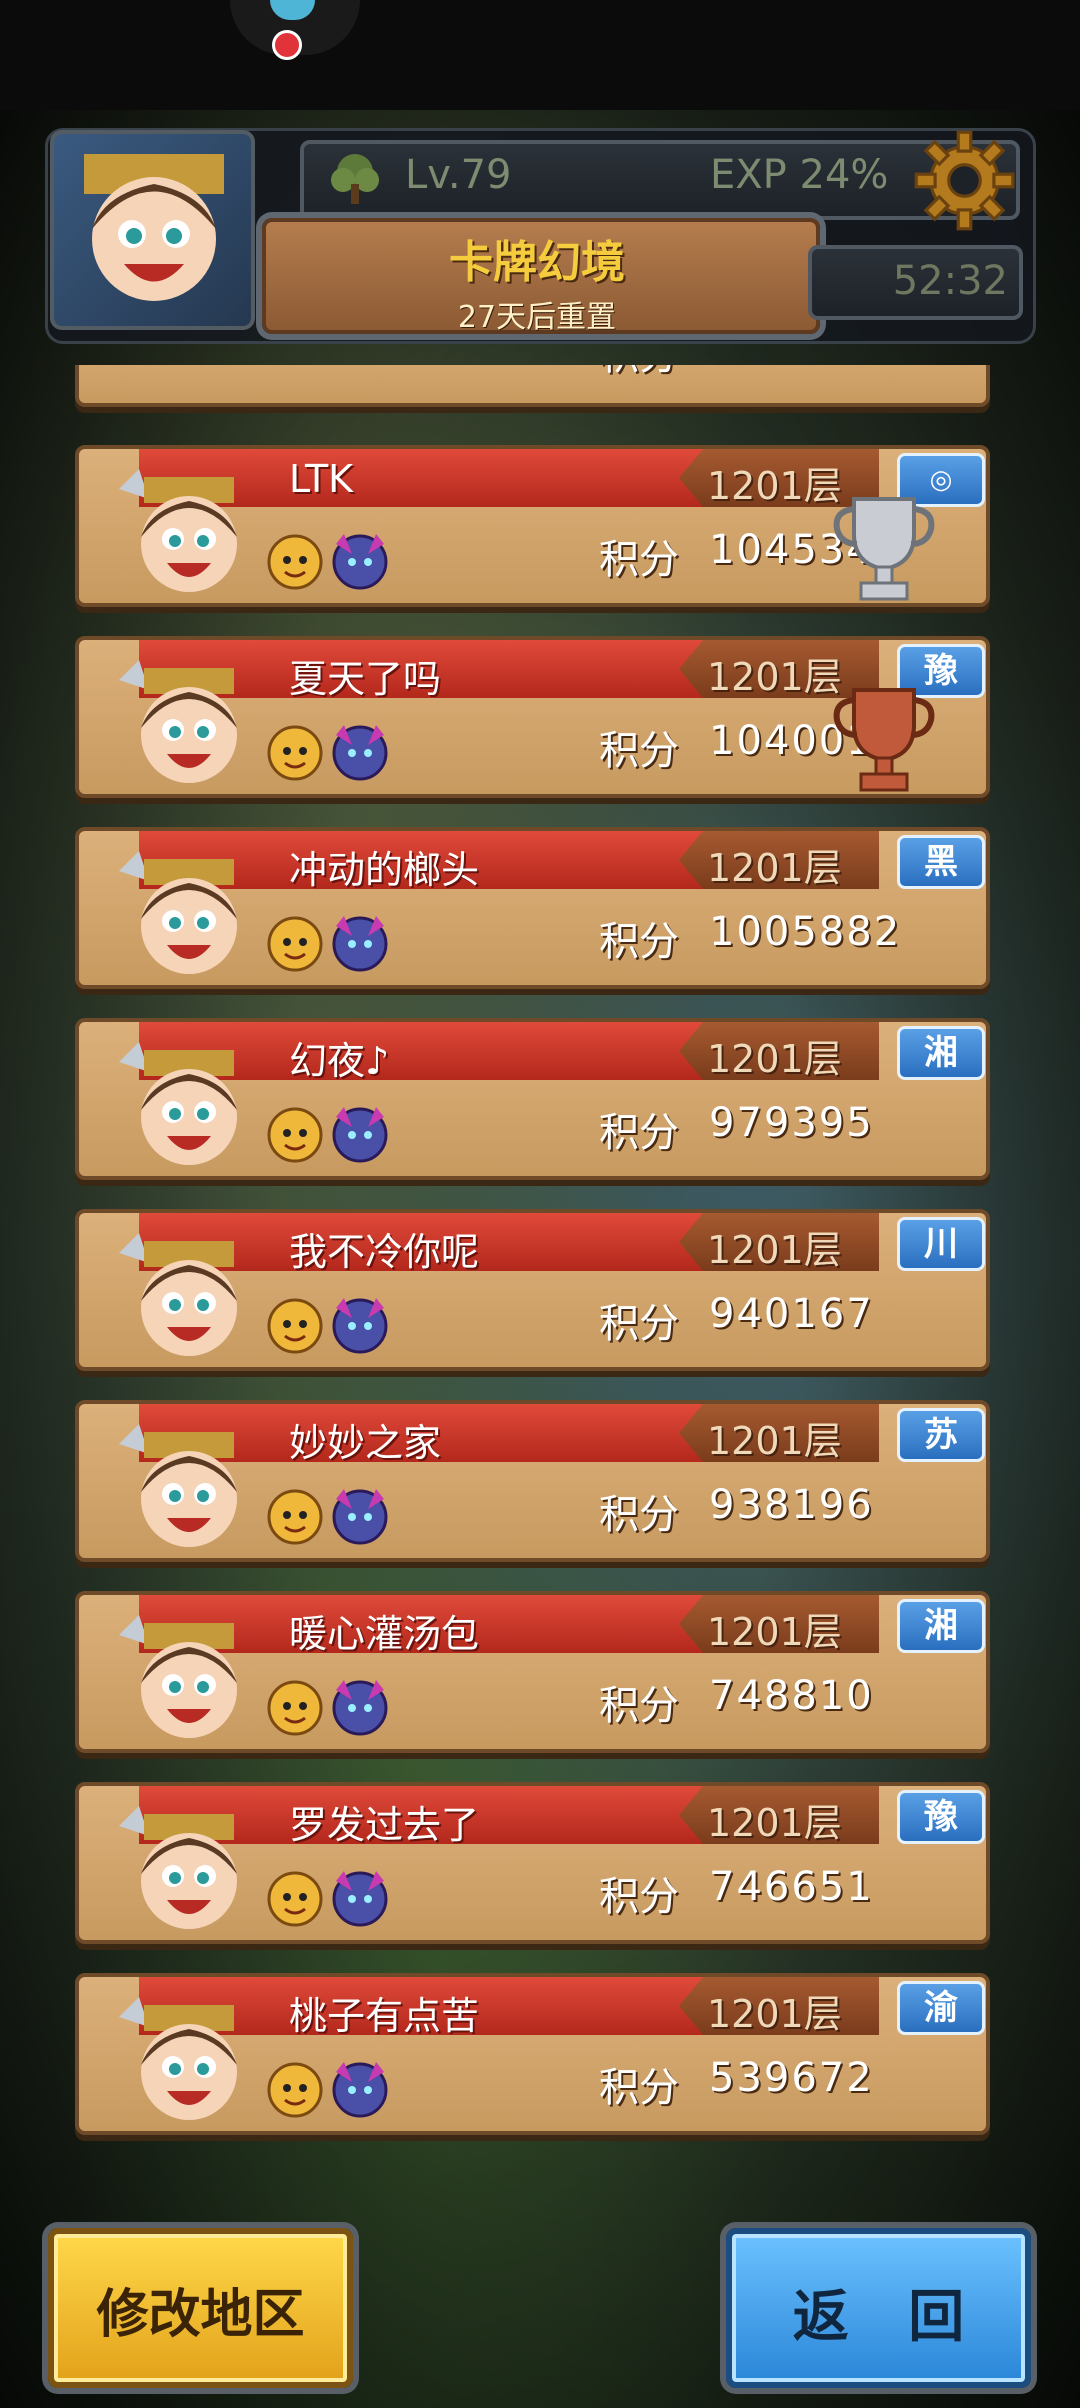  I want to click on player-name: 我不冷你呢, so click(384, 1252).